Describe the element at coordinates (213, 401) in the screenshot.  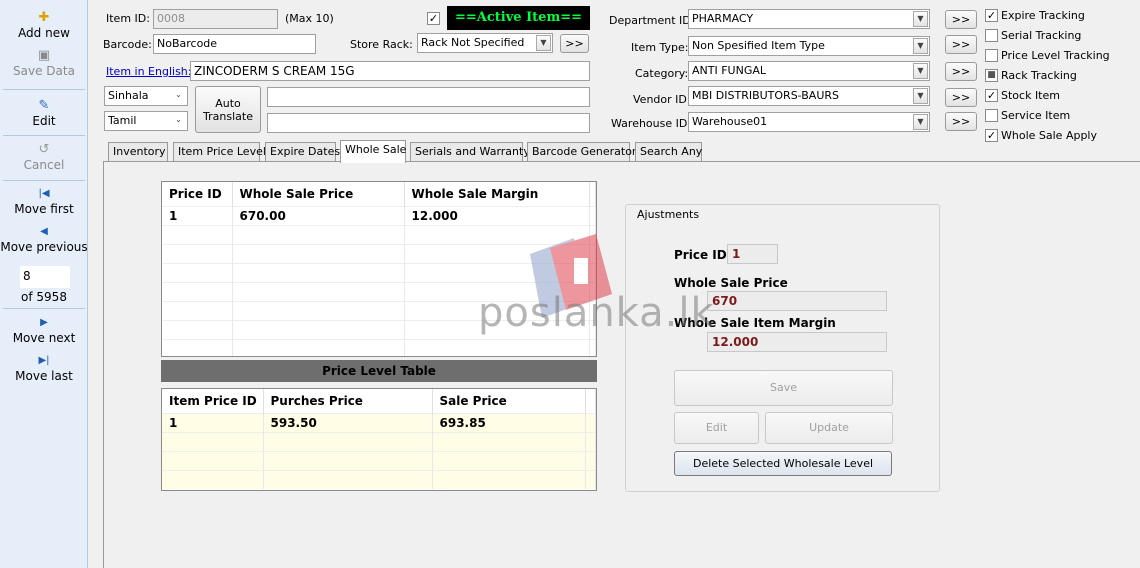
I see `column-header: Item Price ID` at that location.